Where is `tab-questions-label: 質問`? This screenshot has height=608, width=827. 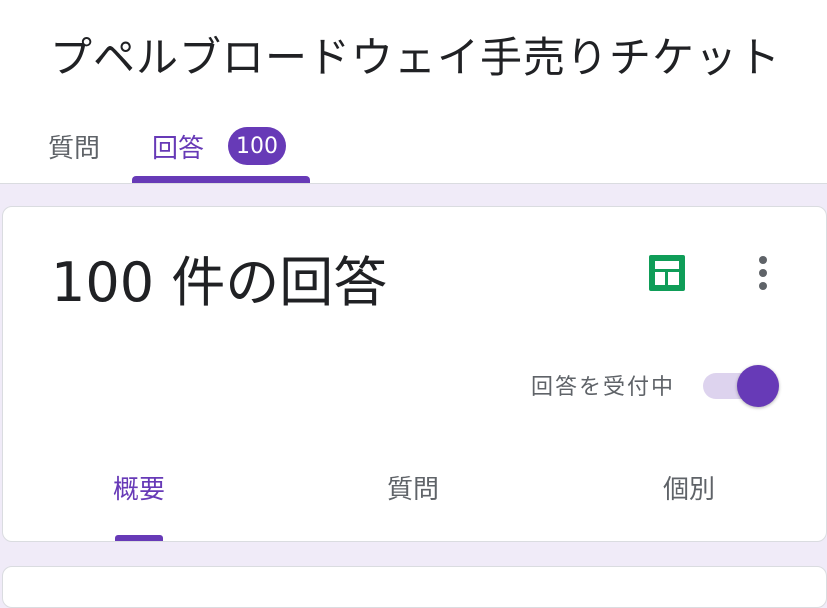 tab-questions-label: 質問 is located at coordinates (74, 148).